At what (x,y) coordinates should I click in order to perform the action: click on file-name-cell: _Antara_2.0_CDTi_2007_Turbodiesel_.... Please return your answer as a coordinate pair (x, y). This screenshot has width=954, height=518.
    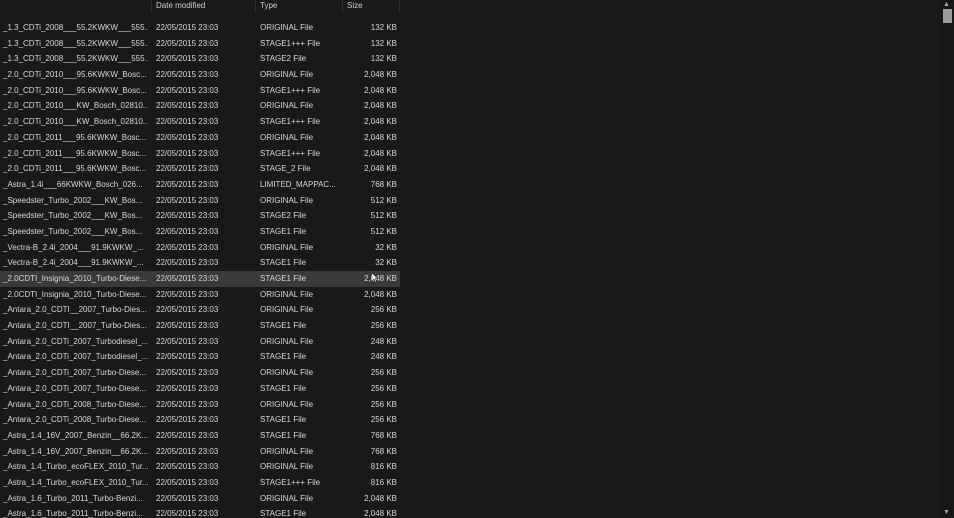
    Looking at the image, I should click on (75, 341).